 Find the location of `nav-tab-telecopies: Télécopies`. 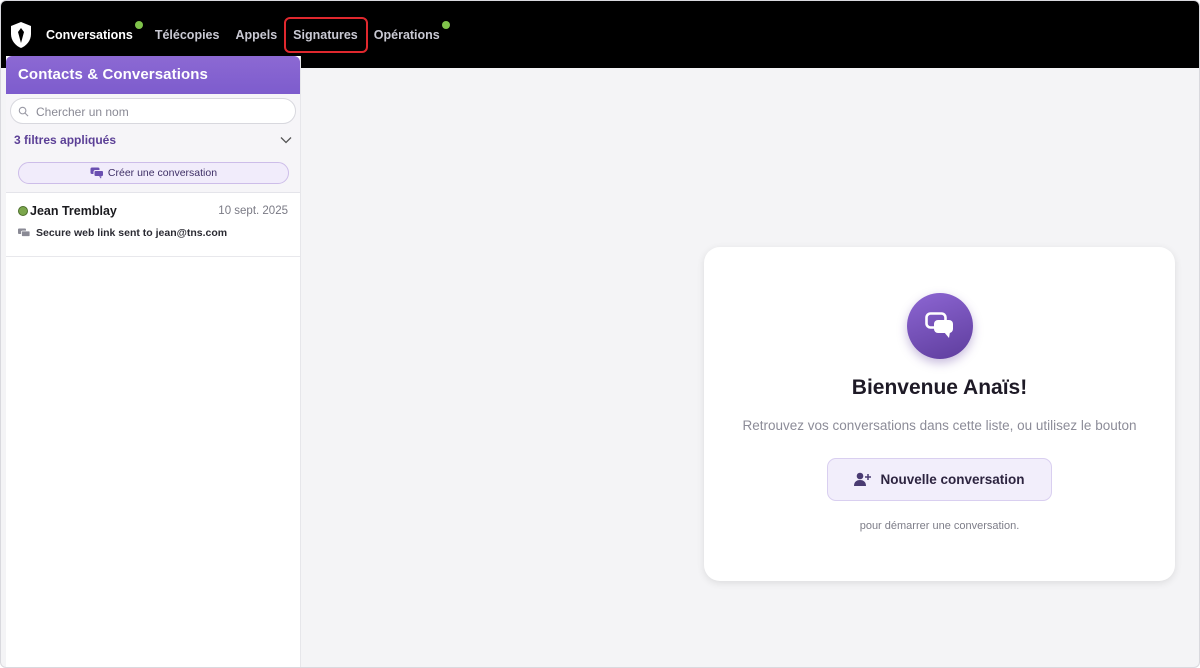

nav-tab-telecopies: Télécopies is located at coordinates (187, 35).